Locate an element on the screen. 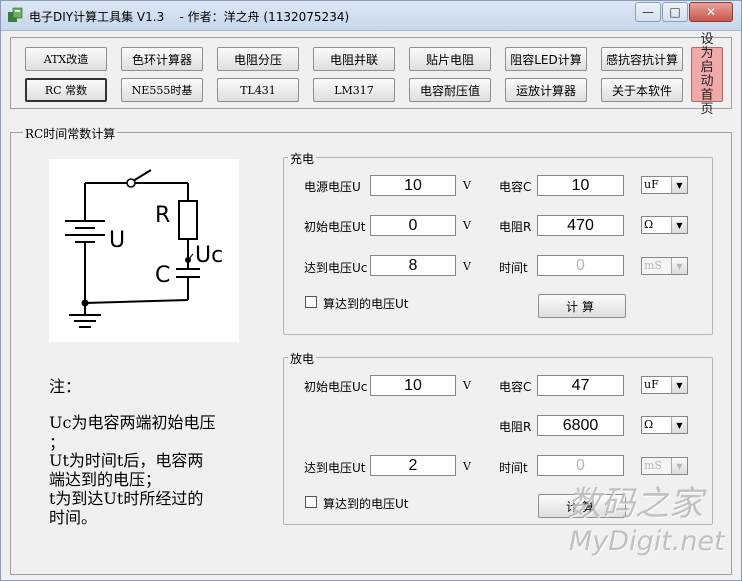 This screenshot has height=581, width=742. section-title: RC时间常数计算 is located at coordinates (70, 133).